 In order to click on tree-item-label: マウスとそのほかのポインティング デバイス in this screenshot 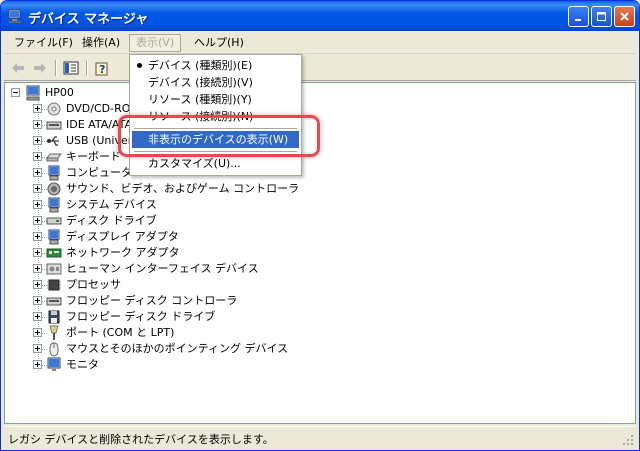, I will do `click(177, 348)`.